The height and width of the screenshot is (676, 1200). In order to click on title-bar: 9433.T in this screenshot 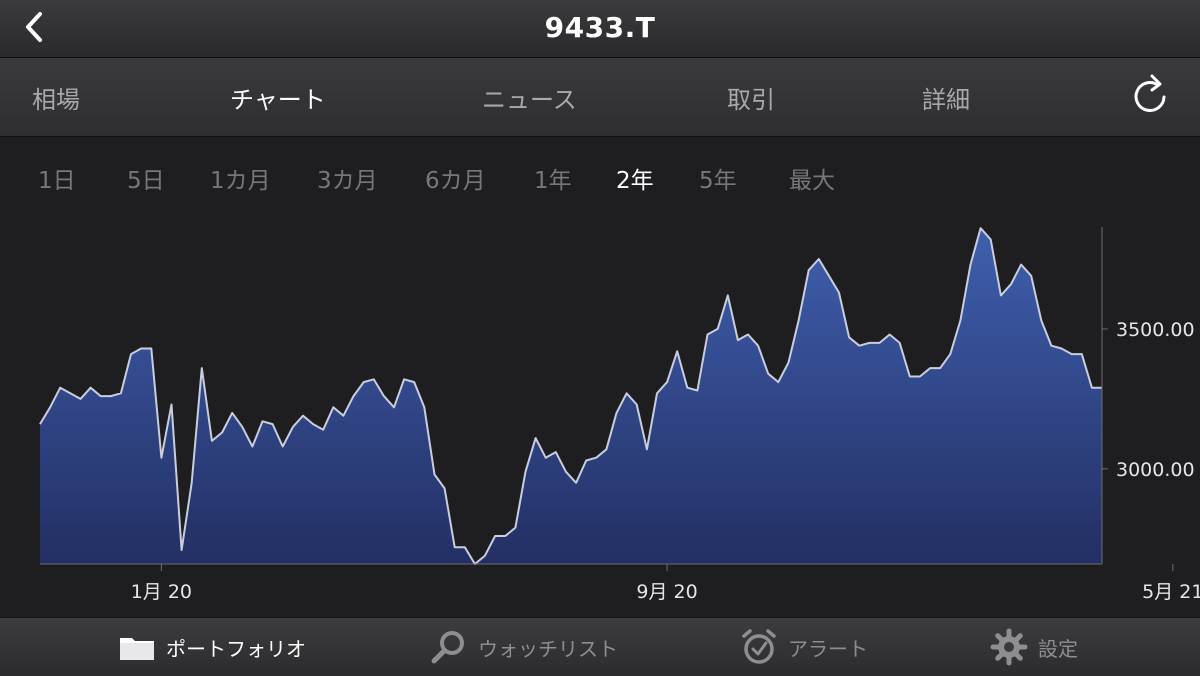, I will do `click(600, 29)`.